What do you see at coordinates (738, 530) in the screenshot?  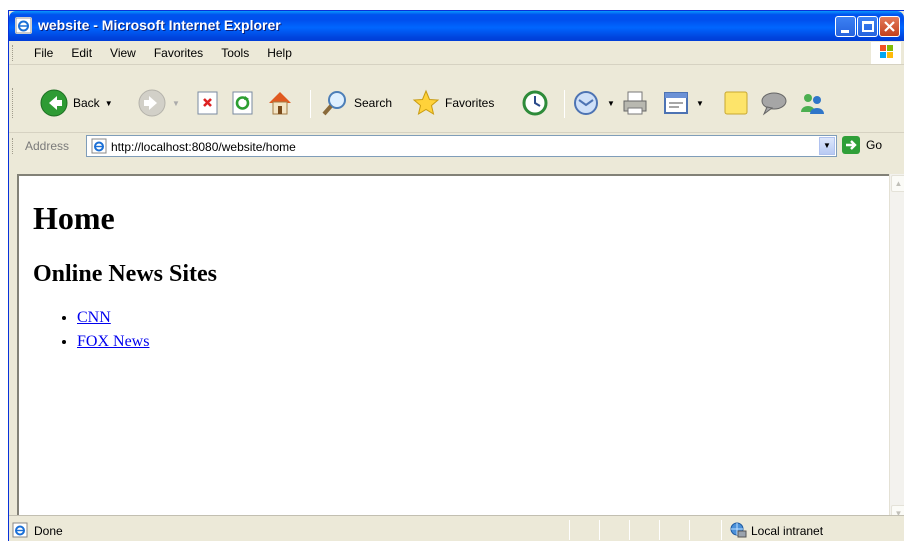 I see `intranet-globe-icon` at bounding box center [738, 530].